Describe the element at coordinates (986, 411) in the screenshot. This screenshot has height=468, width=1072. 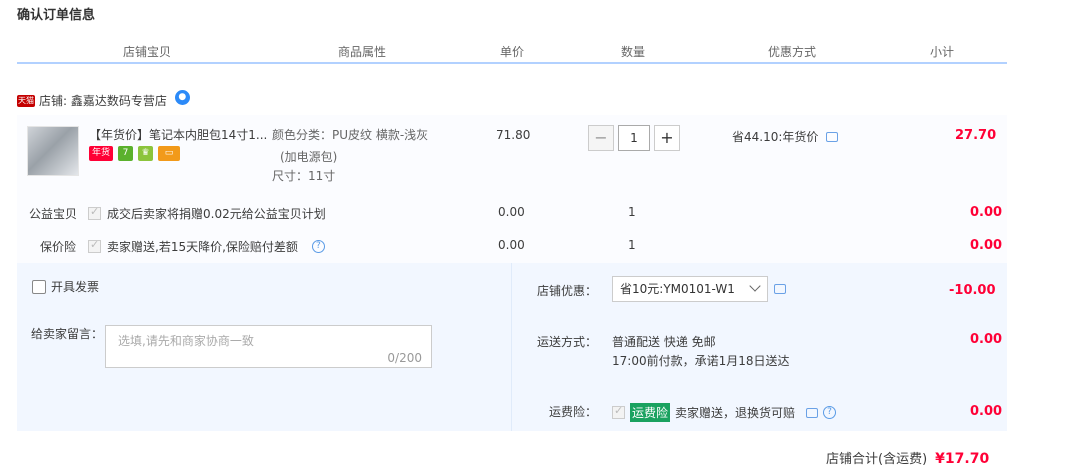
I see `freight-insurance-amount: 0.00` at that location.